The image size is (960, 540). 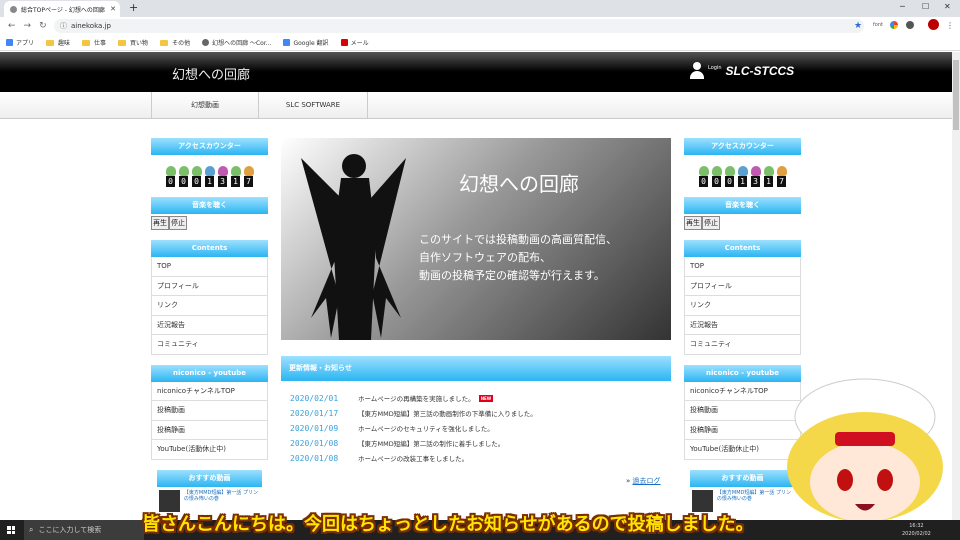 I want to click on counter-heading: アクセスカウンター, so click(x=742, y=146).